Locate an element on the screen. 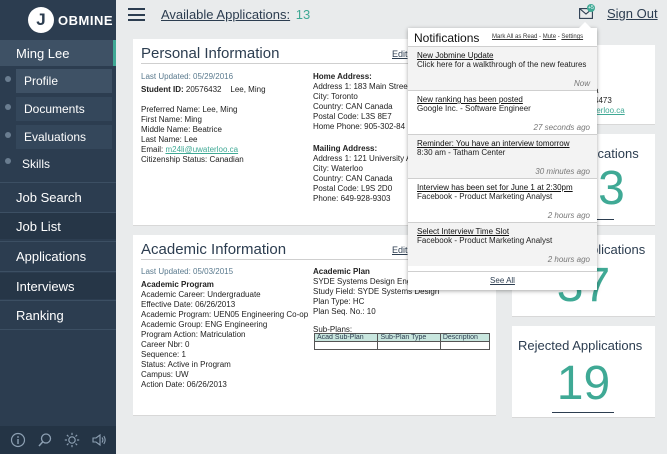 This screenshot has width=667, height=454. mute-link: Mute is located at coordinates (549, 37).